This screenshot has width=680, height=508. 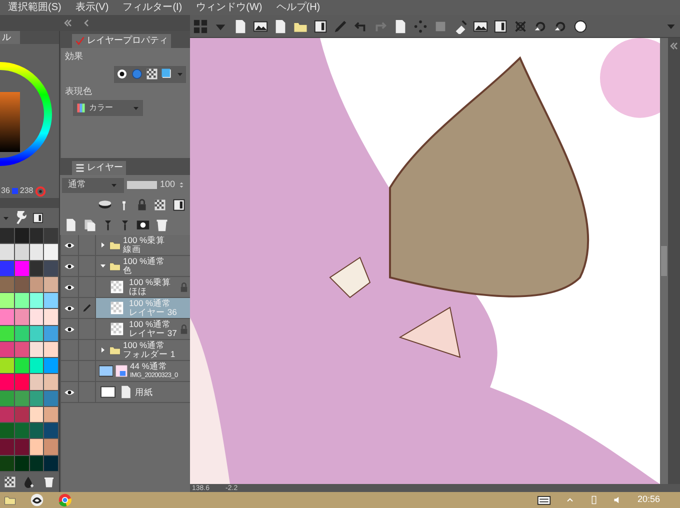 I want to click on menu-item: 選択範囲(S), so click(x=35, y=7).